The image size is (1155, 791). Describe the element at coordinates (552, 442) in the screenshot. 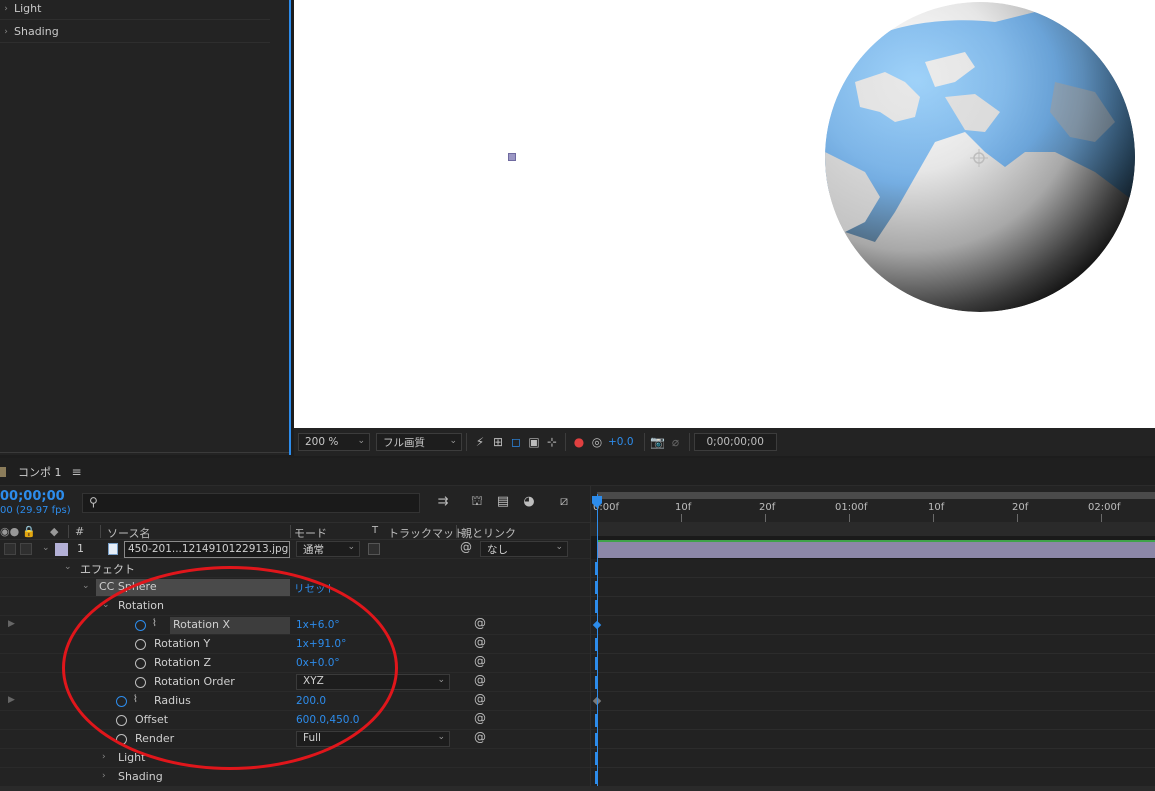

I see `guides-icon: ⊹` at that location.